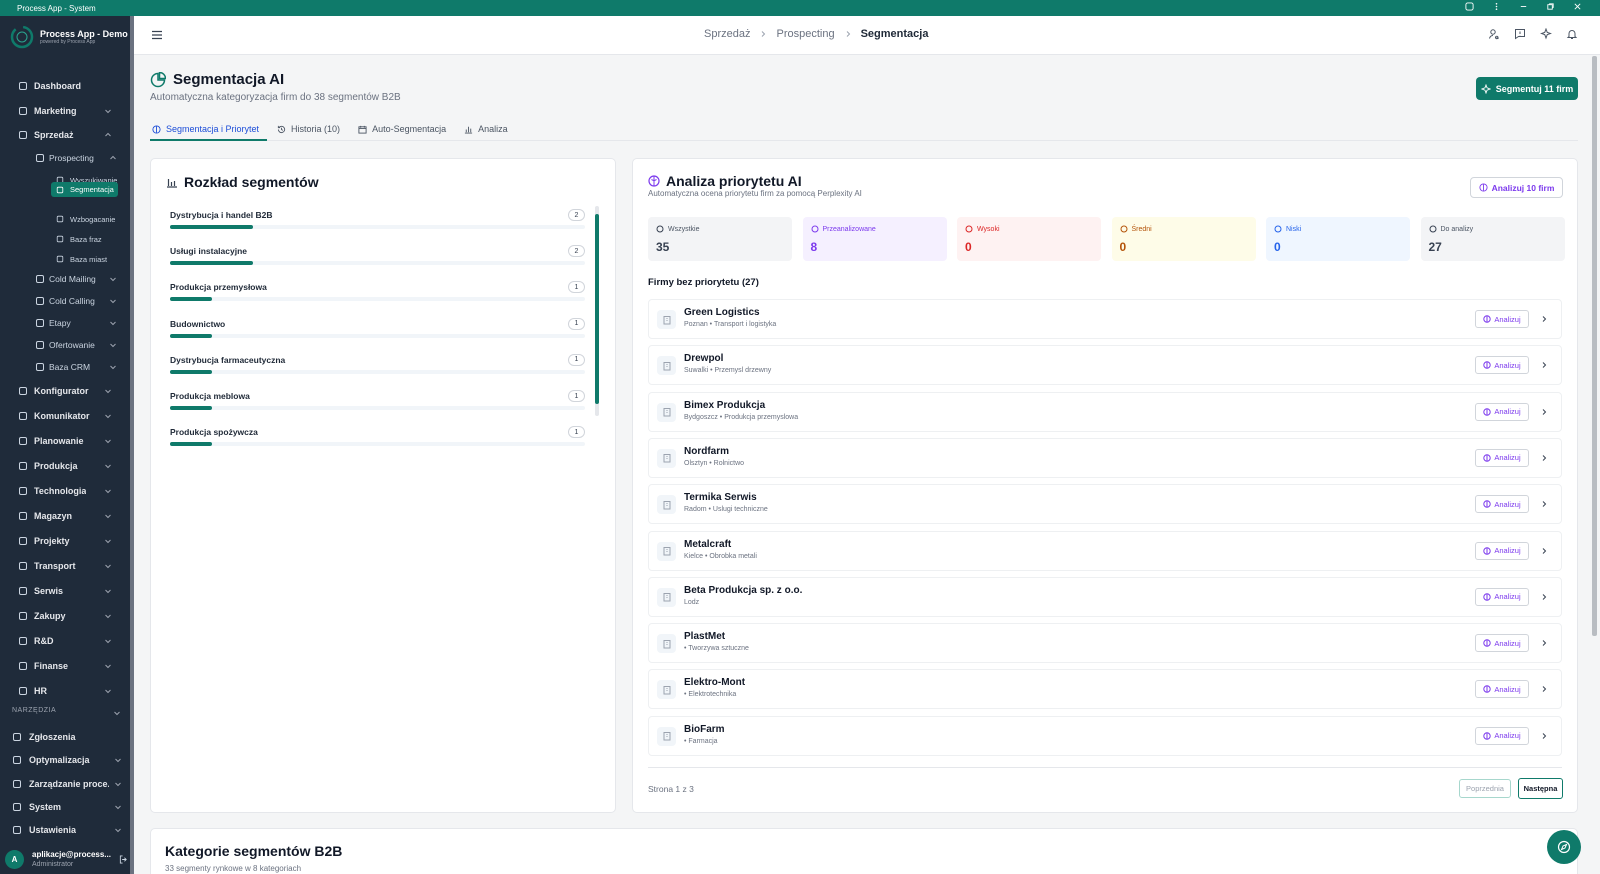  Describe the element at coordinates (65, 367) in the screenshot. I see `sidebar-item-baza-crm: Baza CRM` at that location.